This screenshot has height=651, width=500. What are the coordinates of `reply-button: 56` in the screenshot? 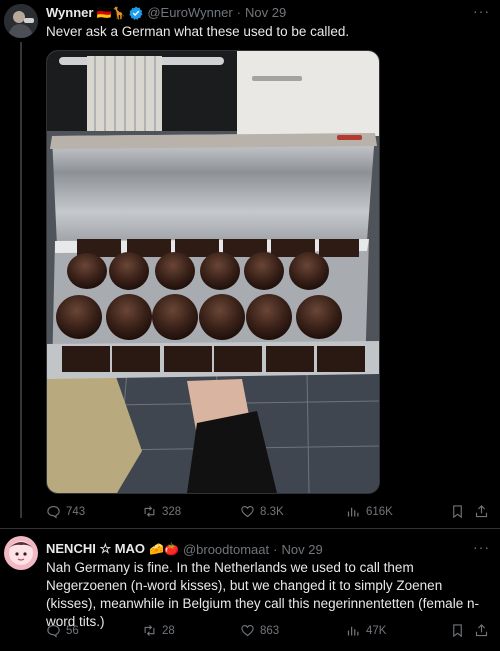 It's located at (94, 630).